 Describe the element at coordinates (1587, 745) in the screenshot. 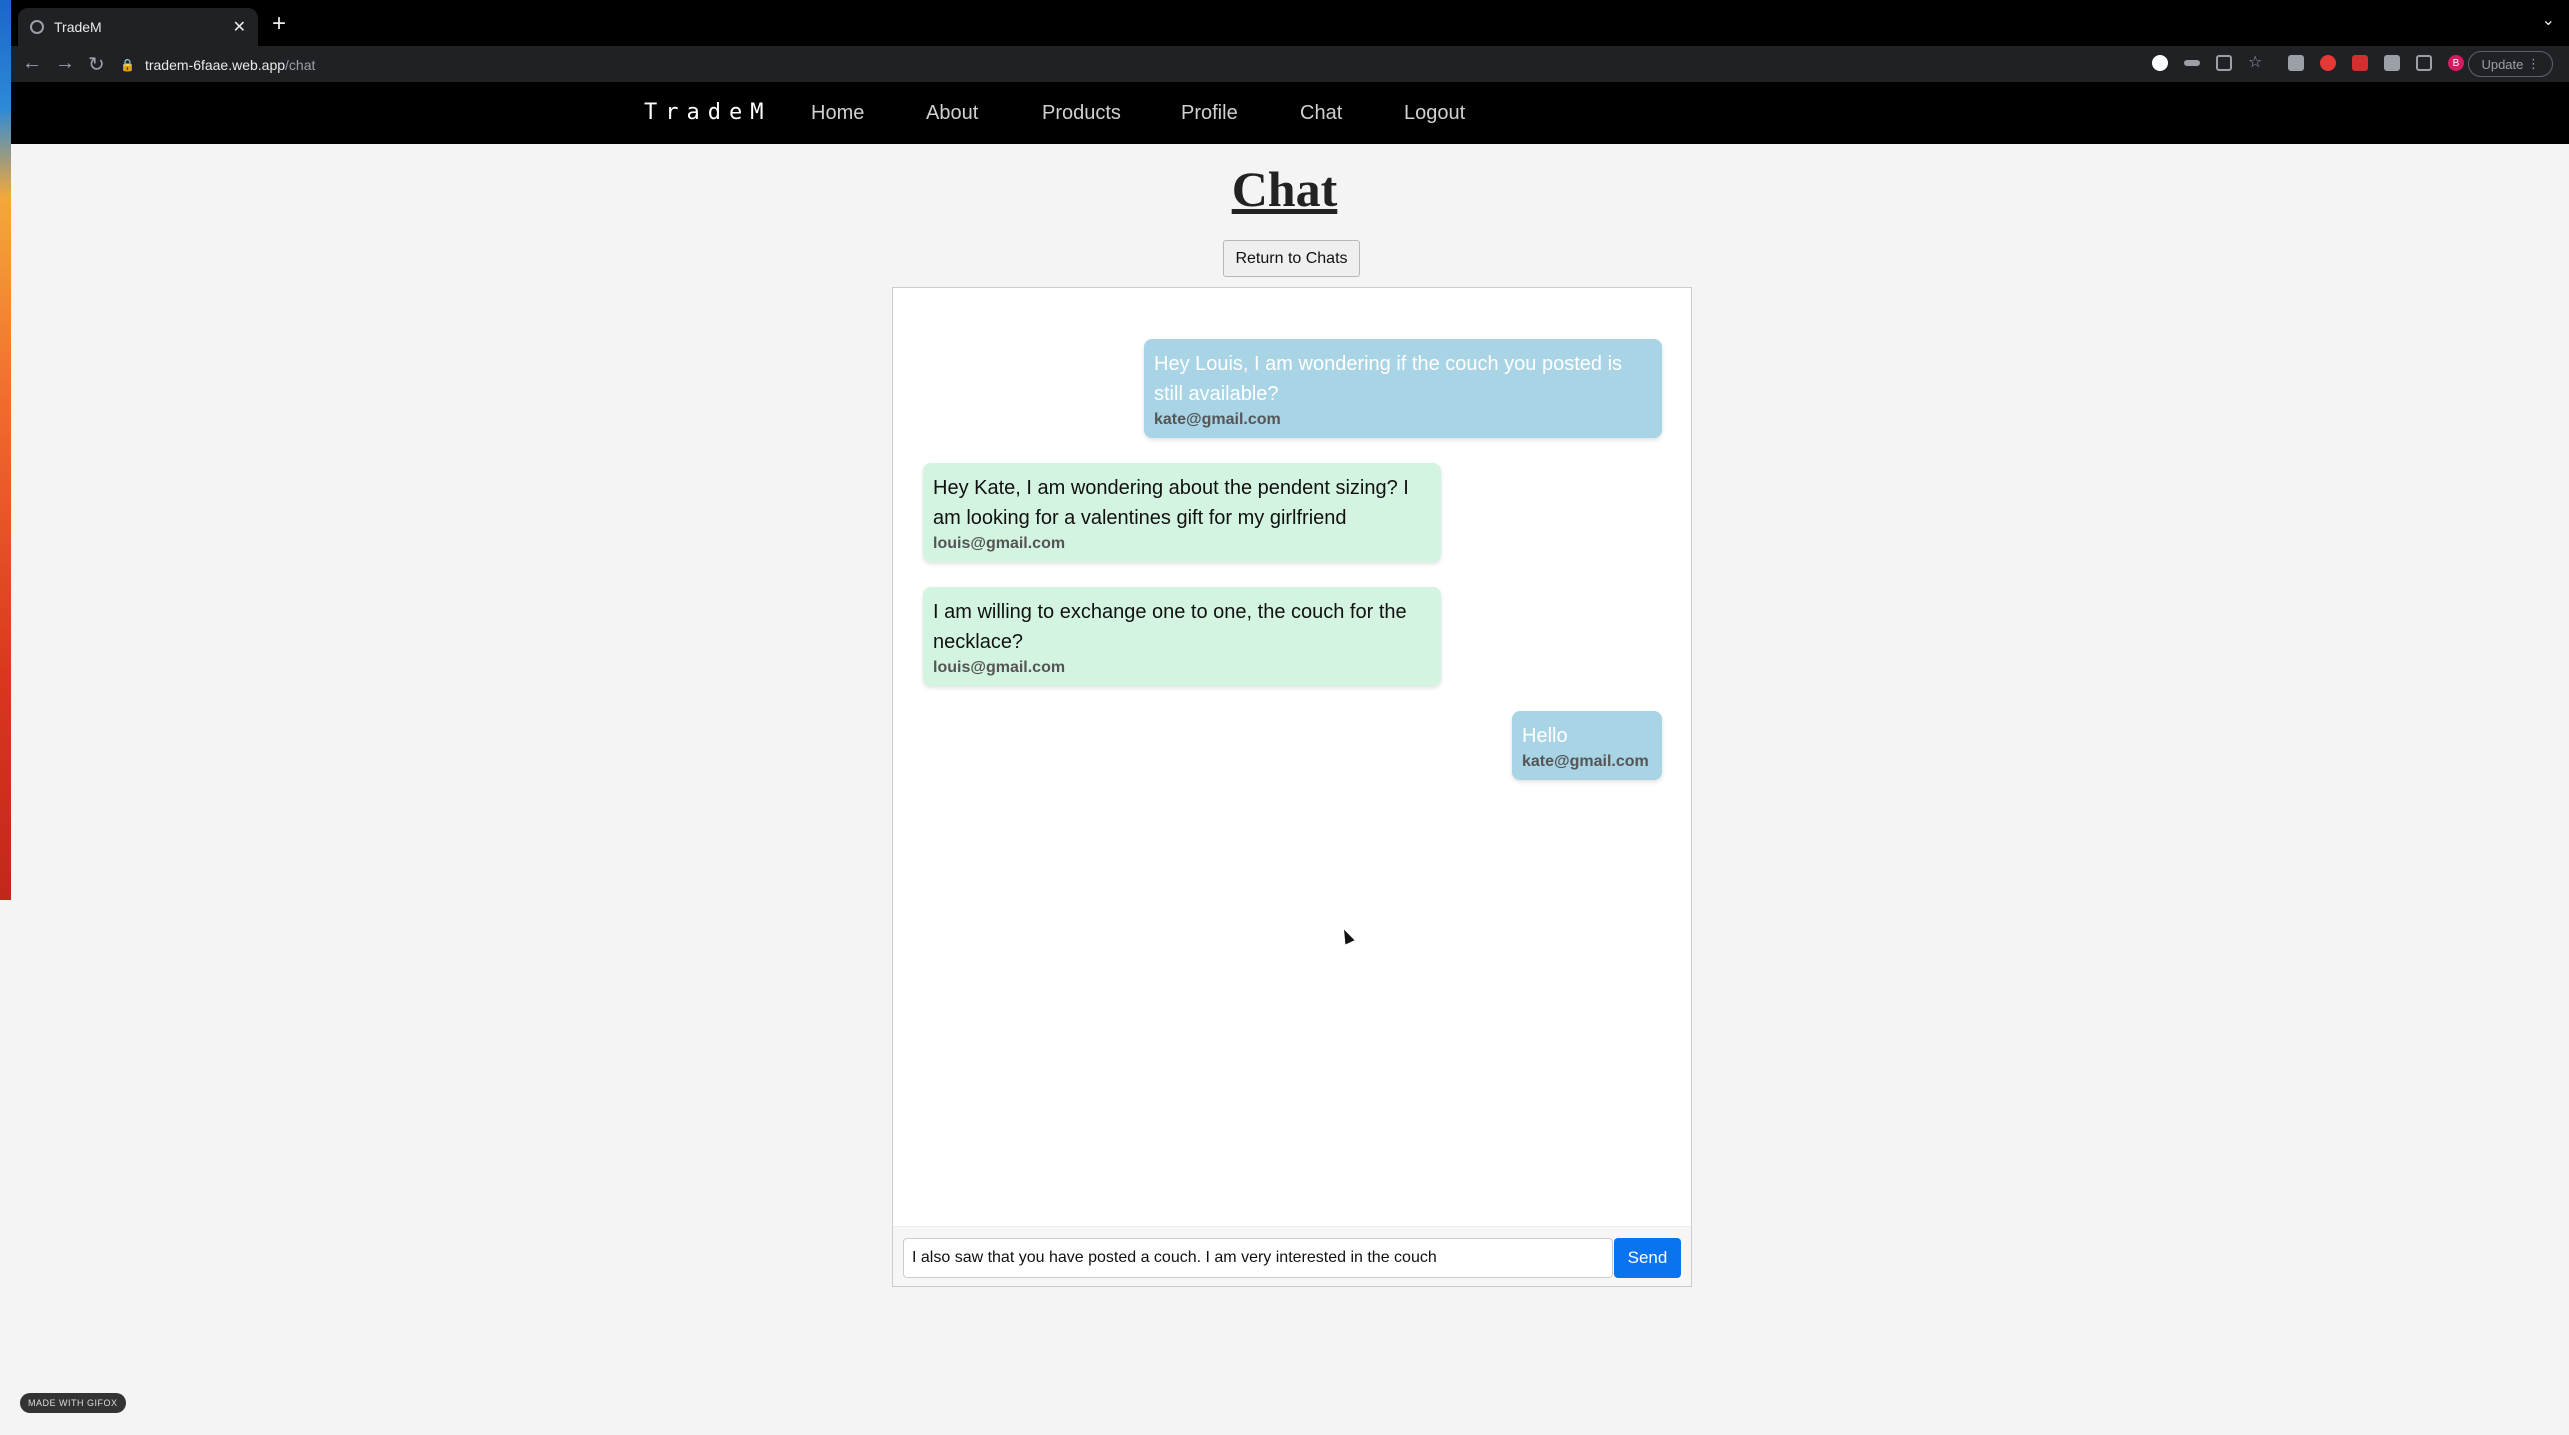

I see `message-bubble: Hello kate@gmail.com` at that location.